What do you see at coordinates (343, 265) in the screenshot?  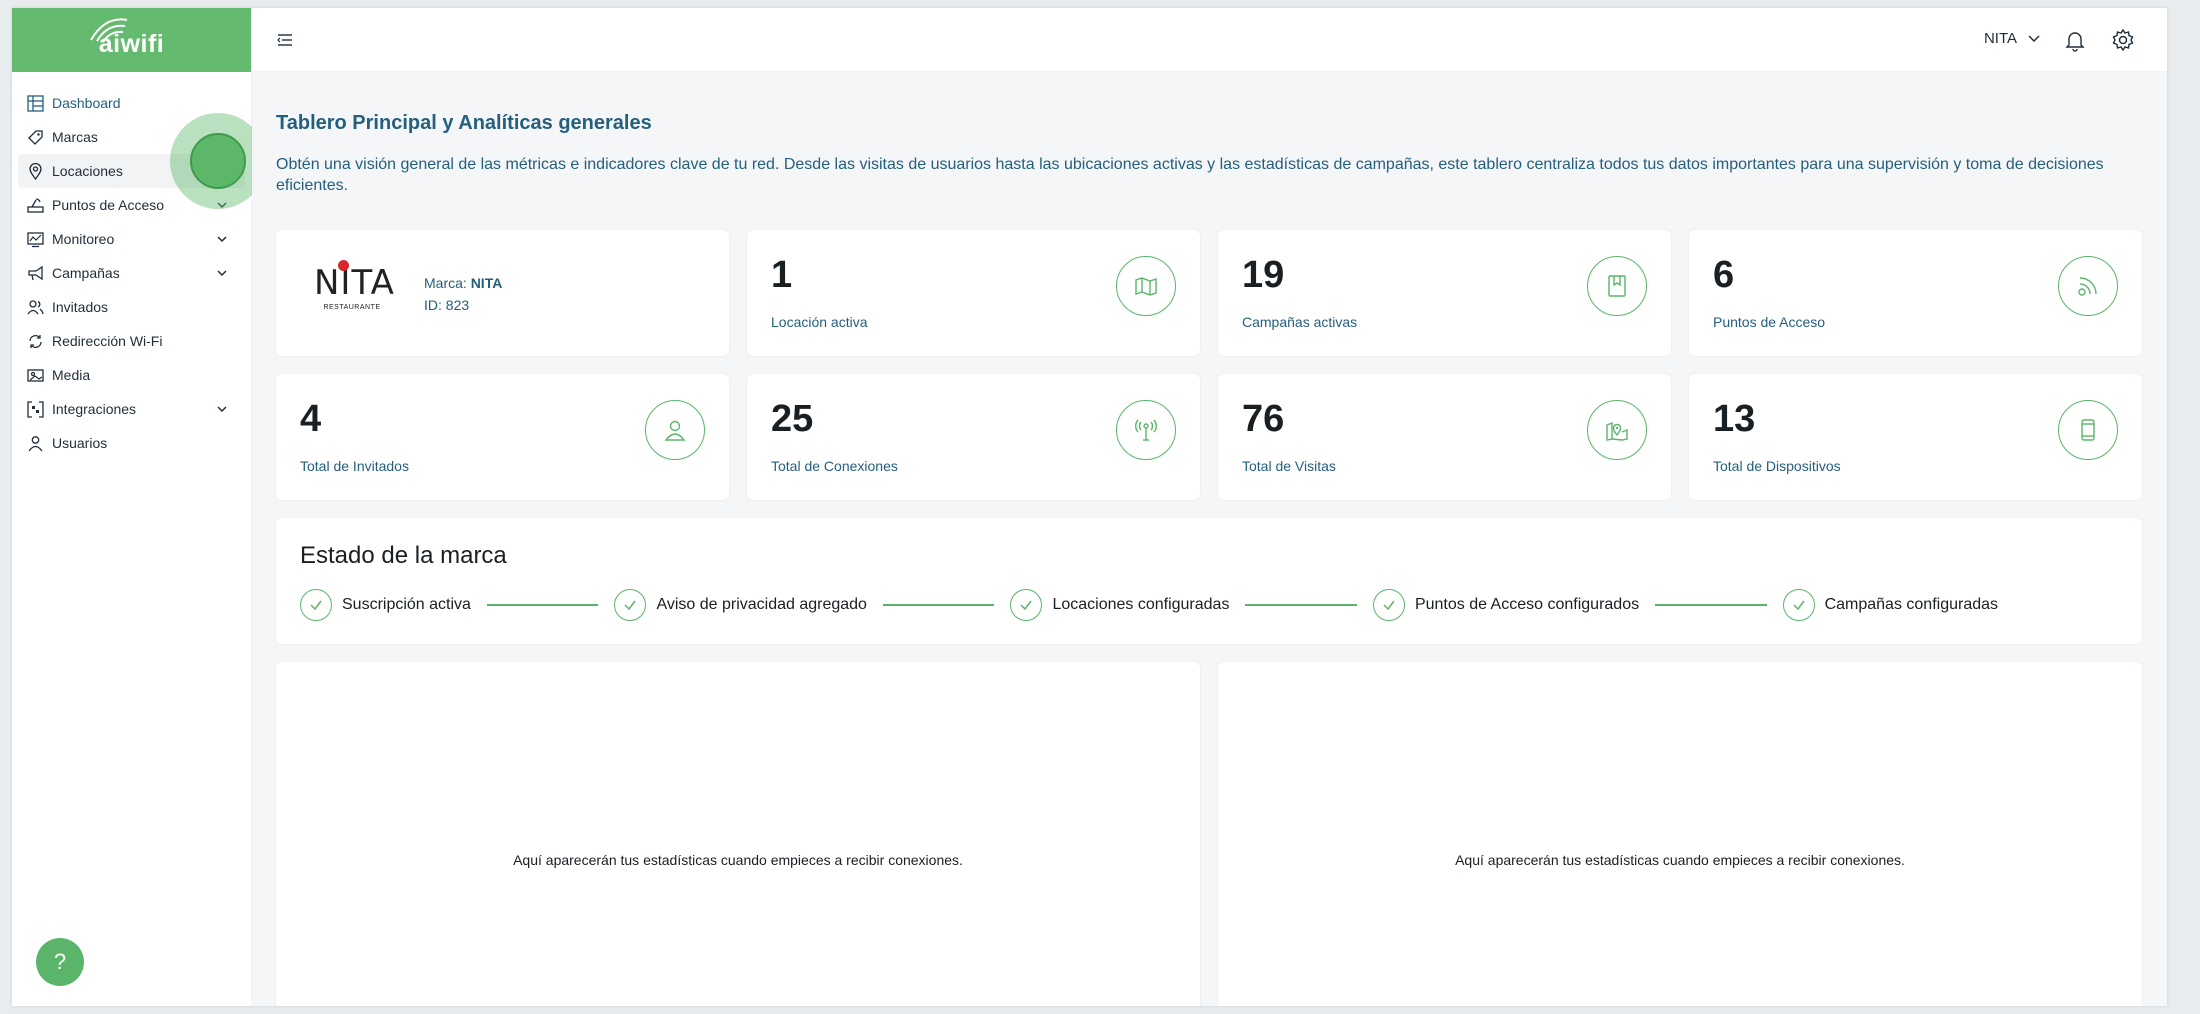 I see `brand-logo-dot` at bounding box center [343, 265].